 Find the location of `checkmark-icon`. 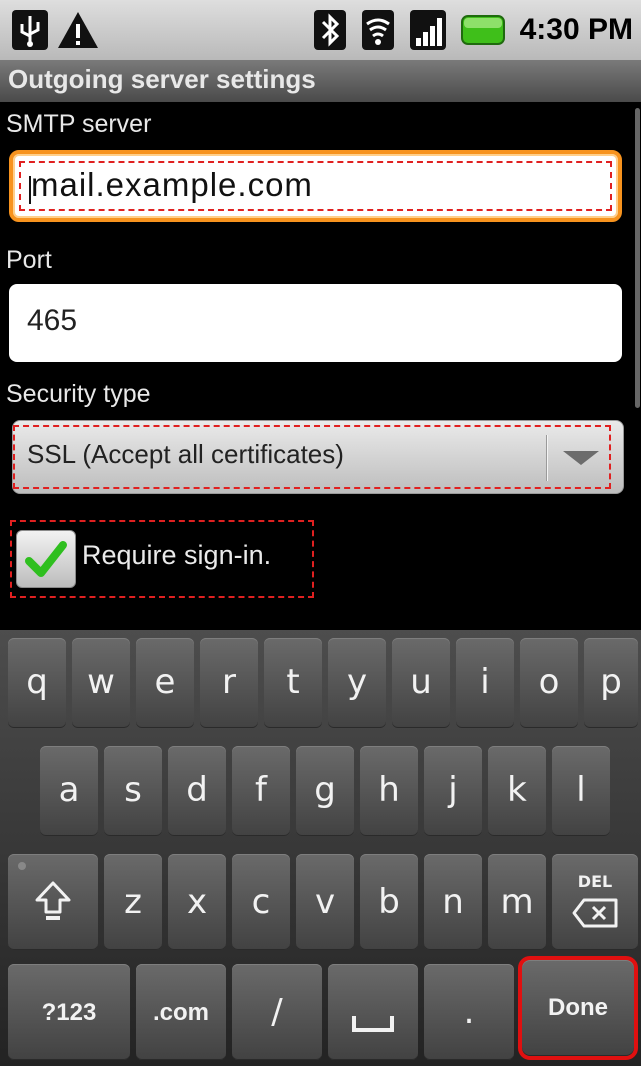

checkmark-icon is located at coordinates (46, 559).